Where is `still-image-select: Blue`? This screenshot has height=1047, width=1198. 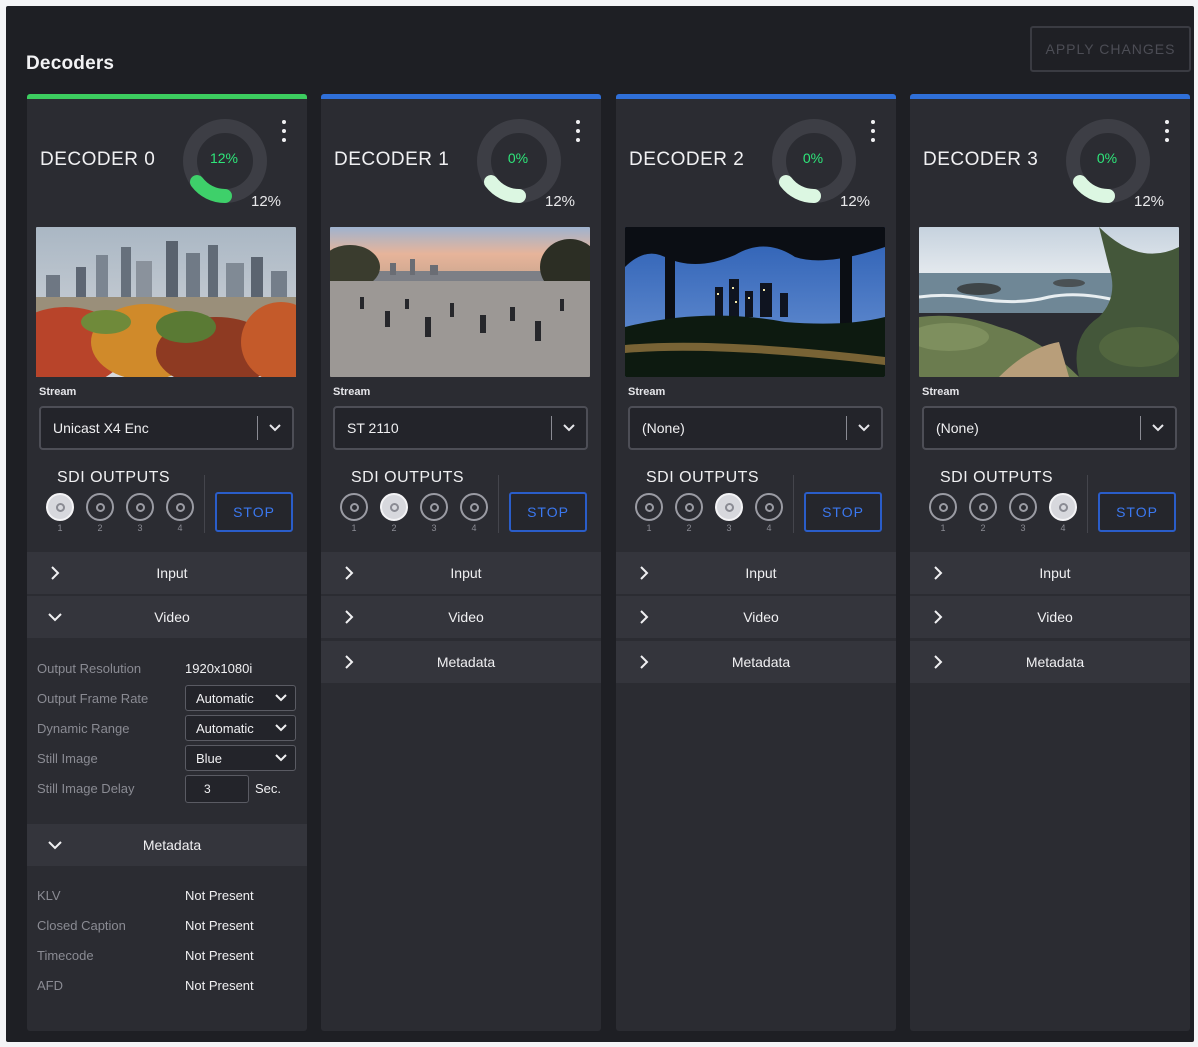
still-image-select: Blue is located at coordinates (240, 758).